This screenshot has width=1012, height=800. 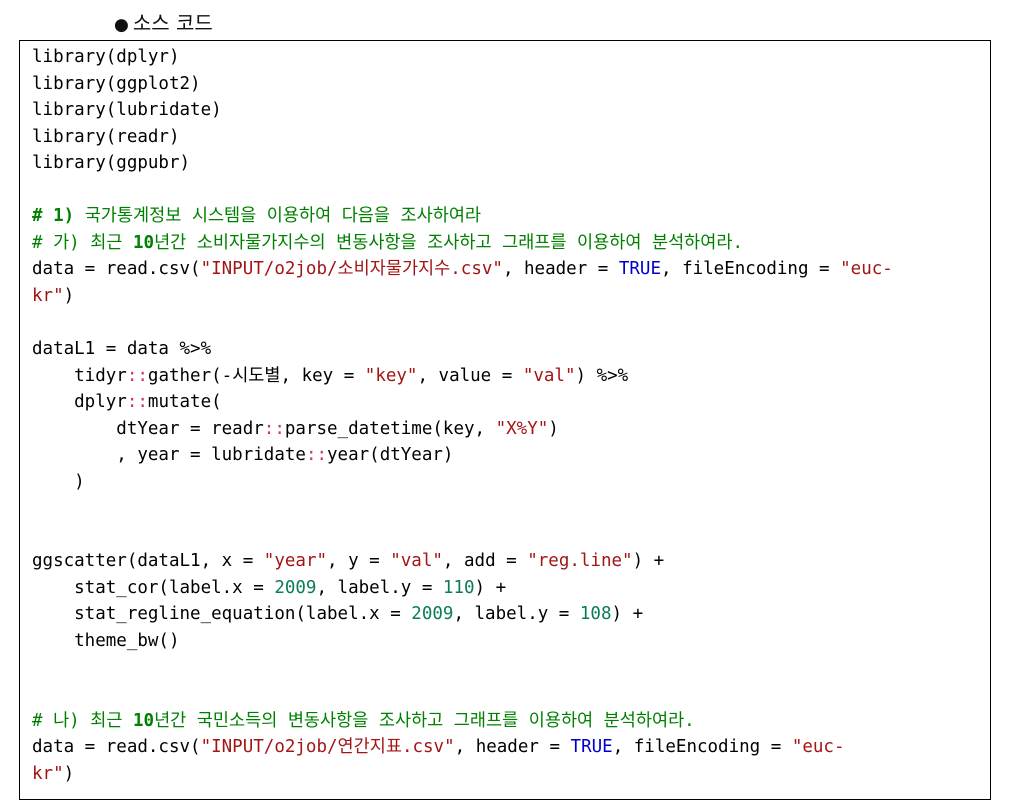 What do you see at coordinates (106, 57) in the screenshot?
I see `code-line: library(dplyr)` at bounding box center [106, 57].